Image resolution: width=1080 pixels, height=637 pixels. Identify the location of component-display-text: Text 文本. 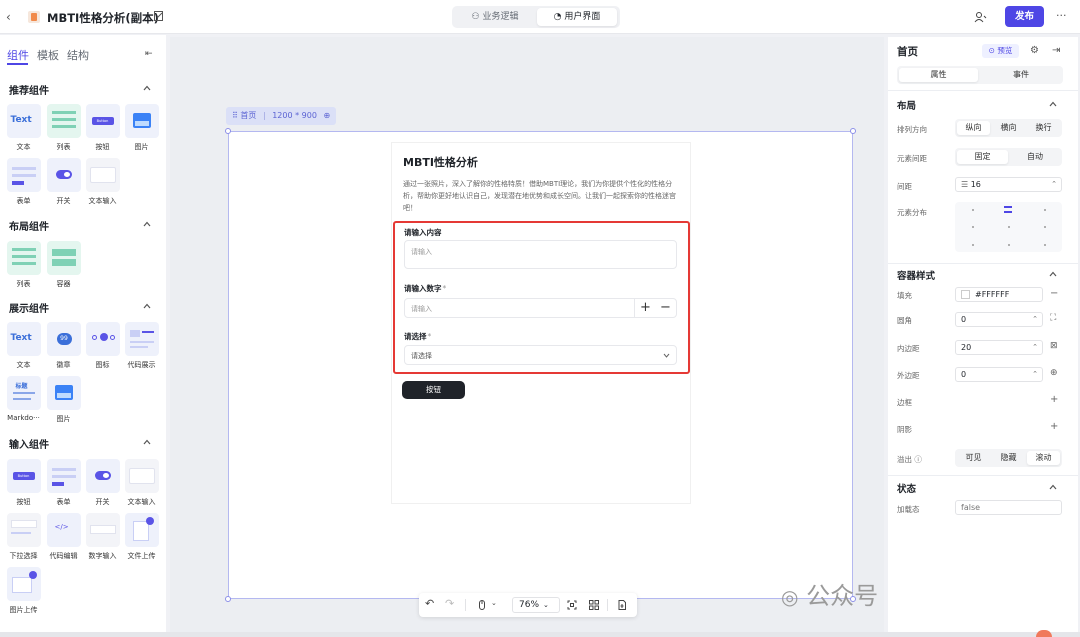
(23, 346).